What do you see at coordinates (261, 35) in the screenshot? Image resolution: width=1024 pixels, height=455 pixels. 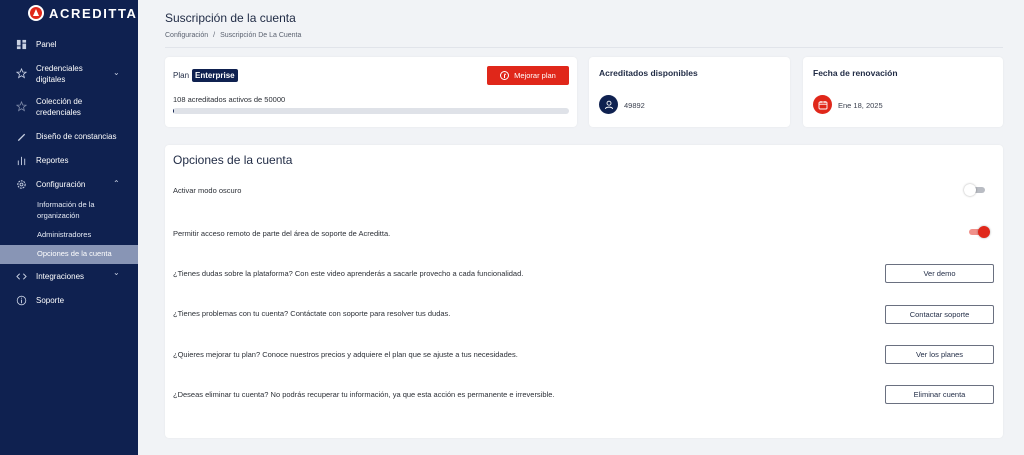 I see `breadcrumb-item-current: Suscripción De La Cuenta` at bounding box center [261, 35].